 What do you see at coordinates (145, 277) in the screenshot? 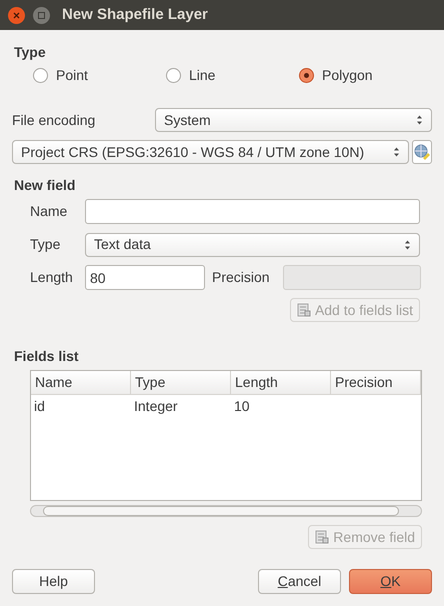
I see `length-input: 80` at bounding box center [145, 277].